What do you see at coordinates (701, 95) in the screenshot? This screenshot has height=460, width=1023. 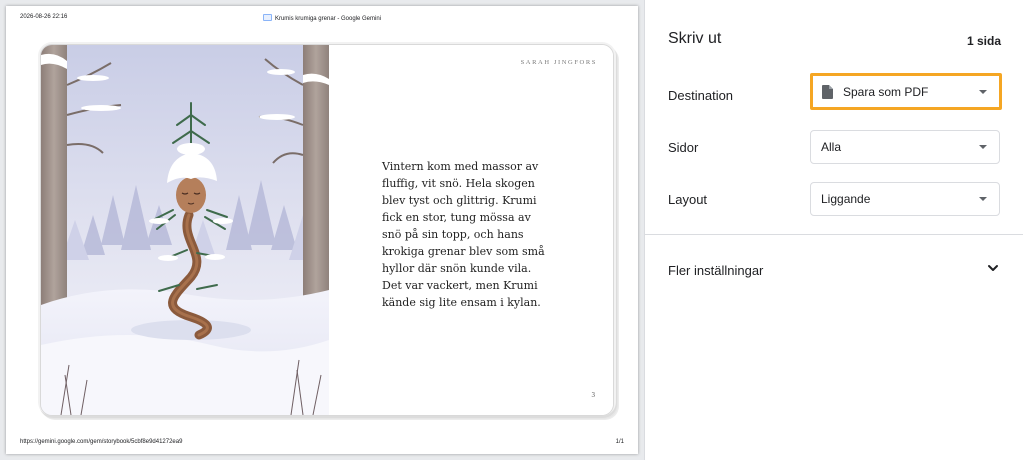 I see `destination-label: Destination` at bounding box center [701, 95].